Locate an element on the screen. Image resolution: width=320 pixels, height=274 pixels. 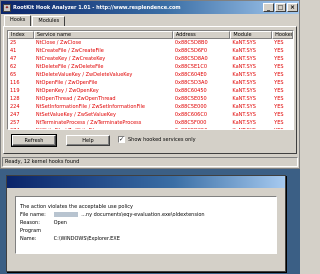
row-index: 47 is located at coordinates (13, 59).